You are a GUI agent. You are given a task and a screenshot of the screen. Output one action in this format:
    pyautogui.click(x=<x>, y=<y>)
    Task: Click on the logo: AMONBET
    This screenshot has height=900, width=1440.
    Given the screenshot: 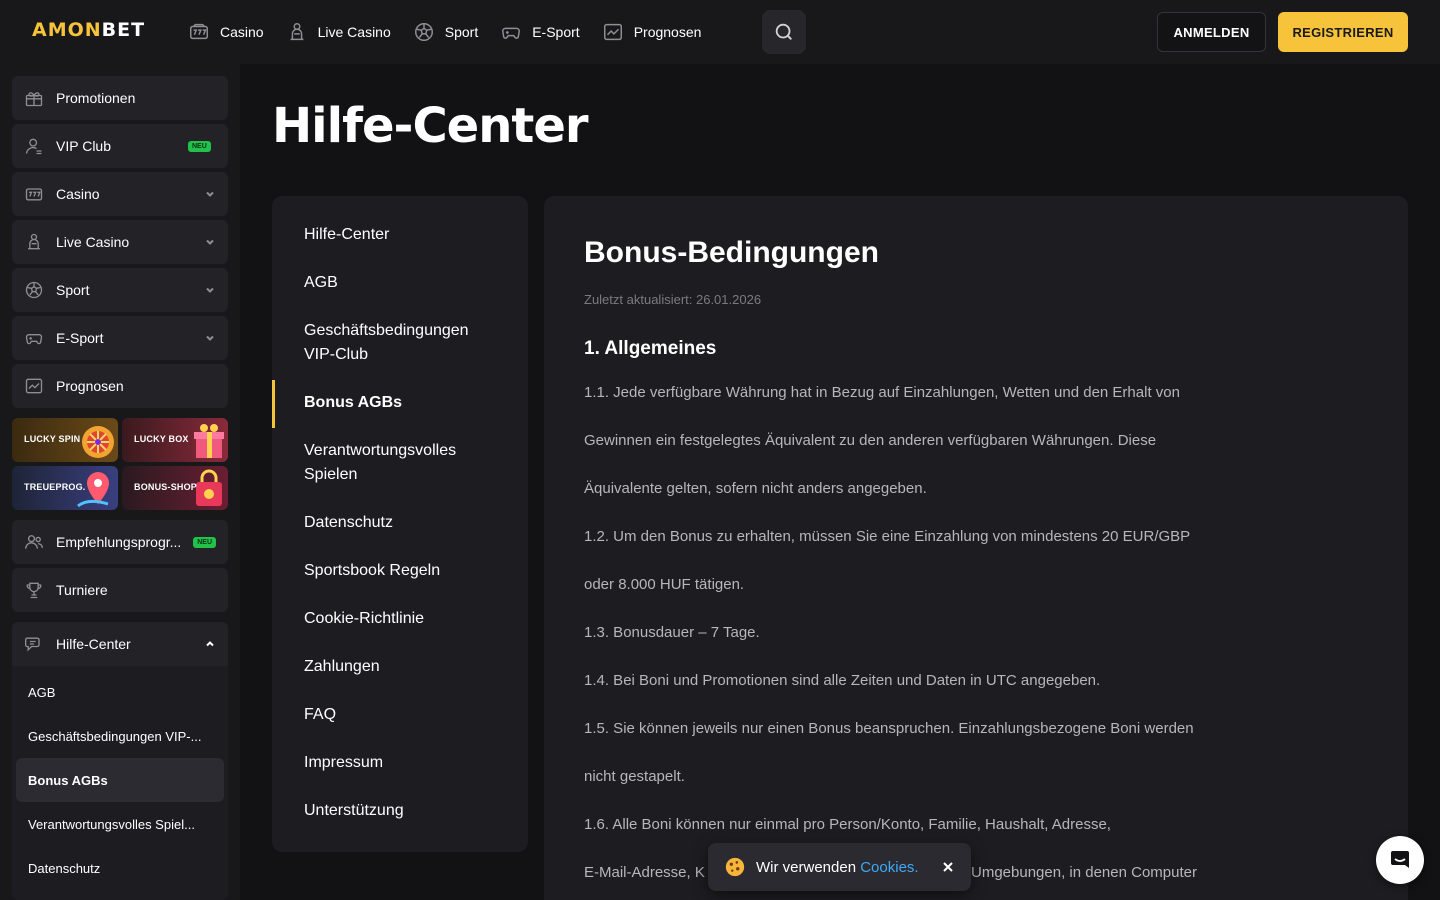 What is the action you would take?
    pyautogui.click(x=88, y=30)
    